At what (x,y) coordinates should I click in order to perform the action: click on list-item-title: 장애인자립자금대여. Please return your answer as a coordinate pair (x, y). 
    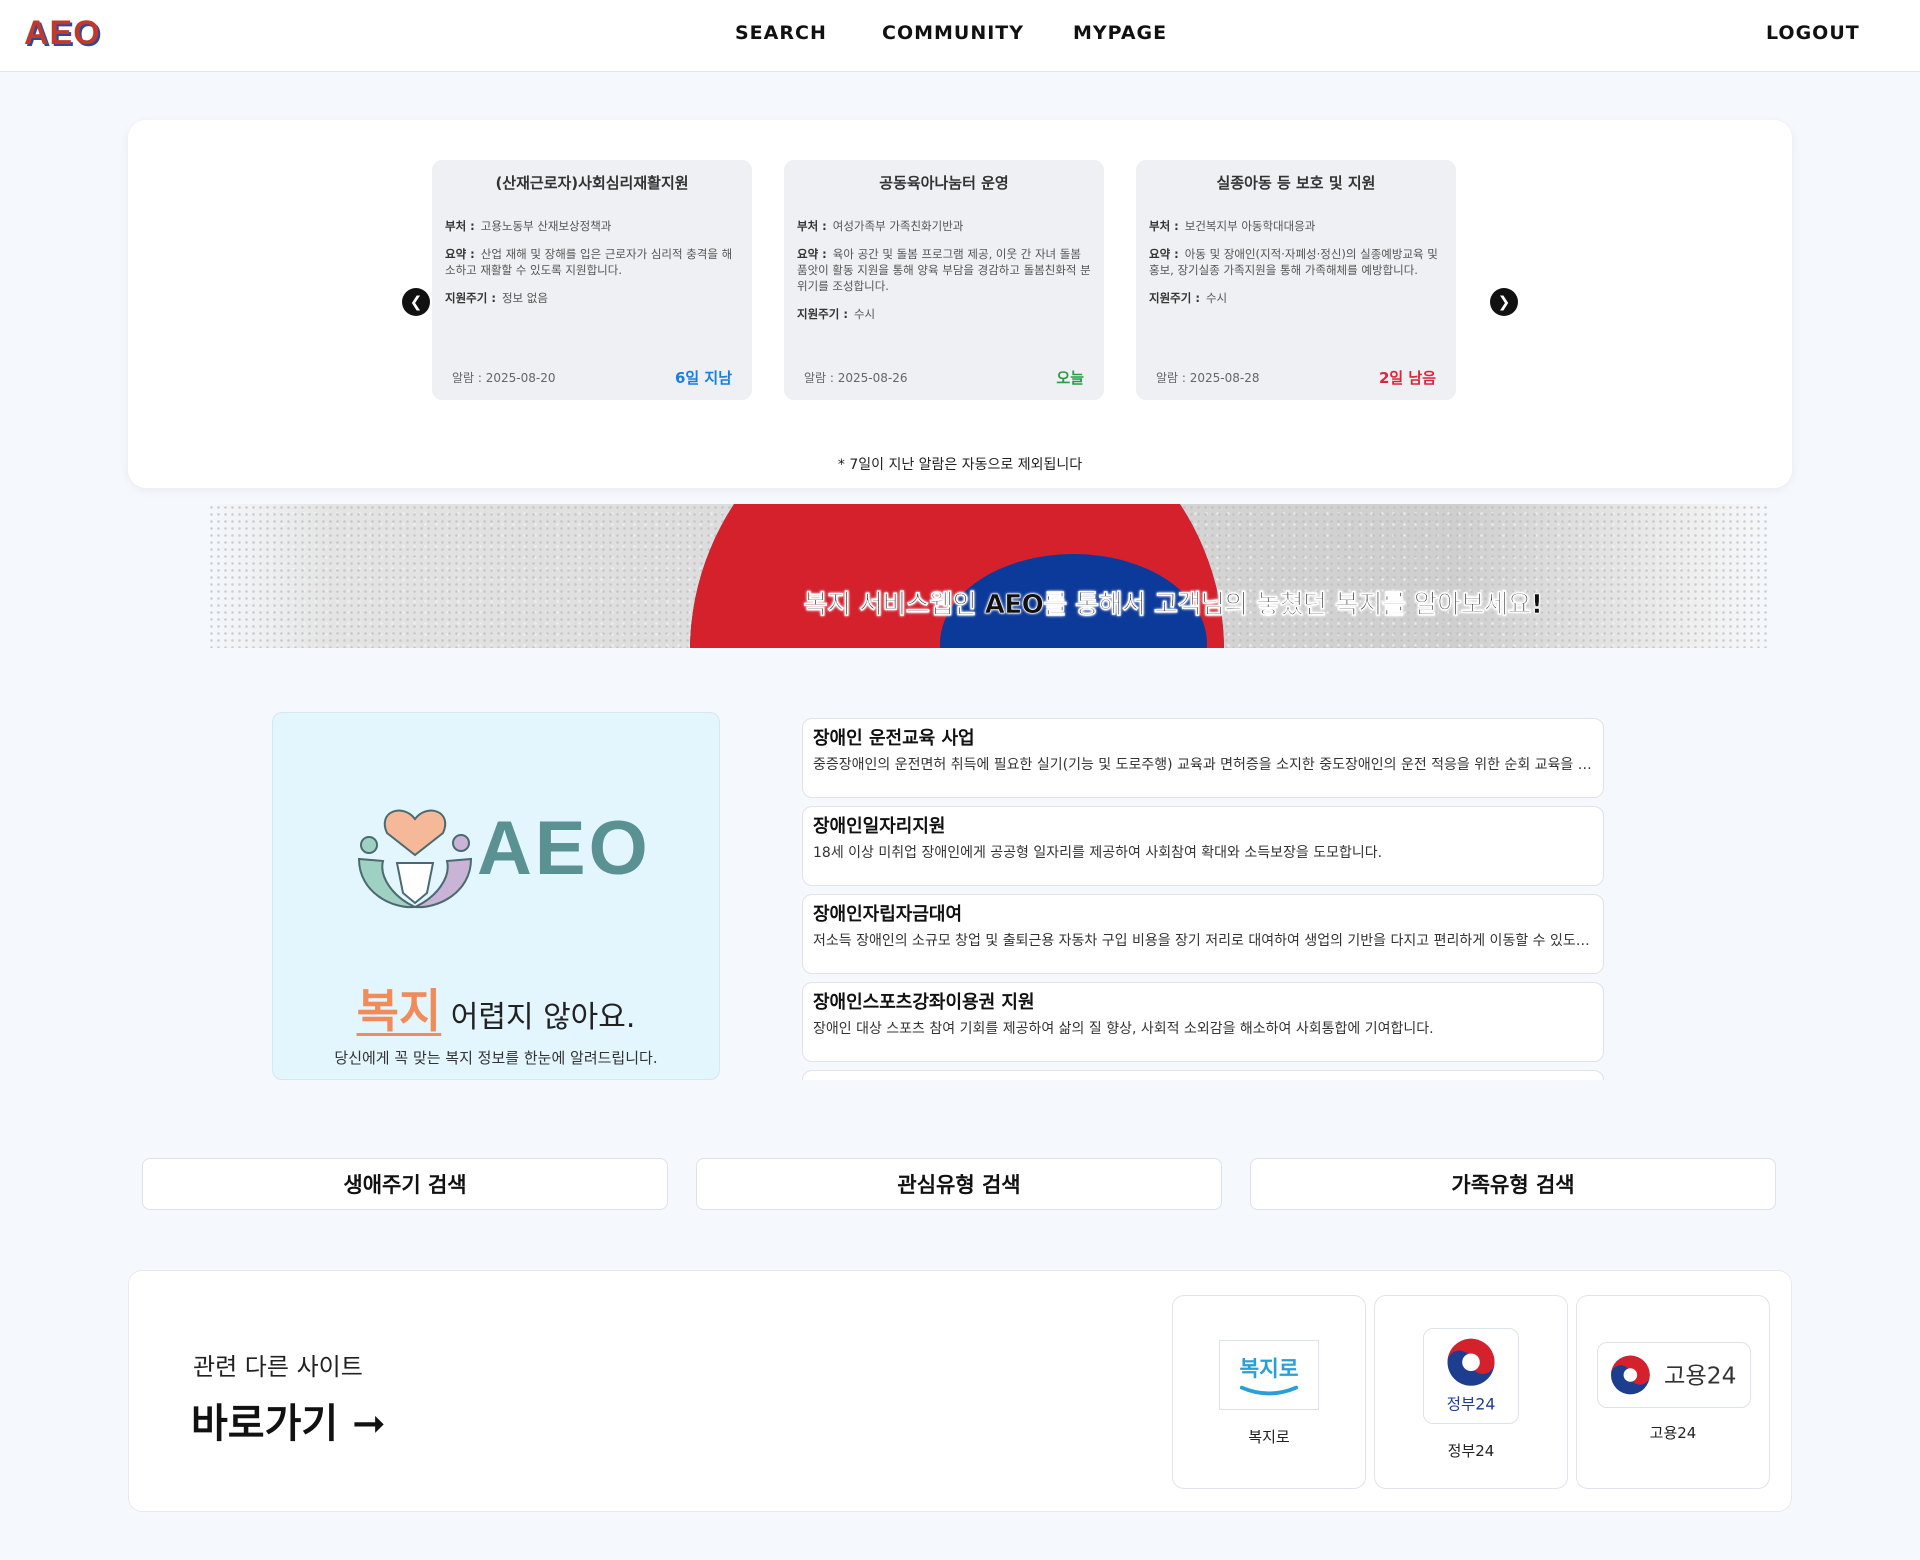
    Looking at the image, I should click on (888, 914).